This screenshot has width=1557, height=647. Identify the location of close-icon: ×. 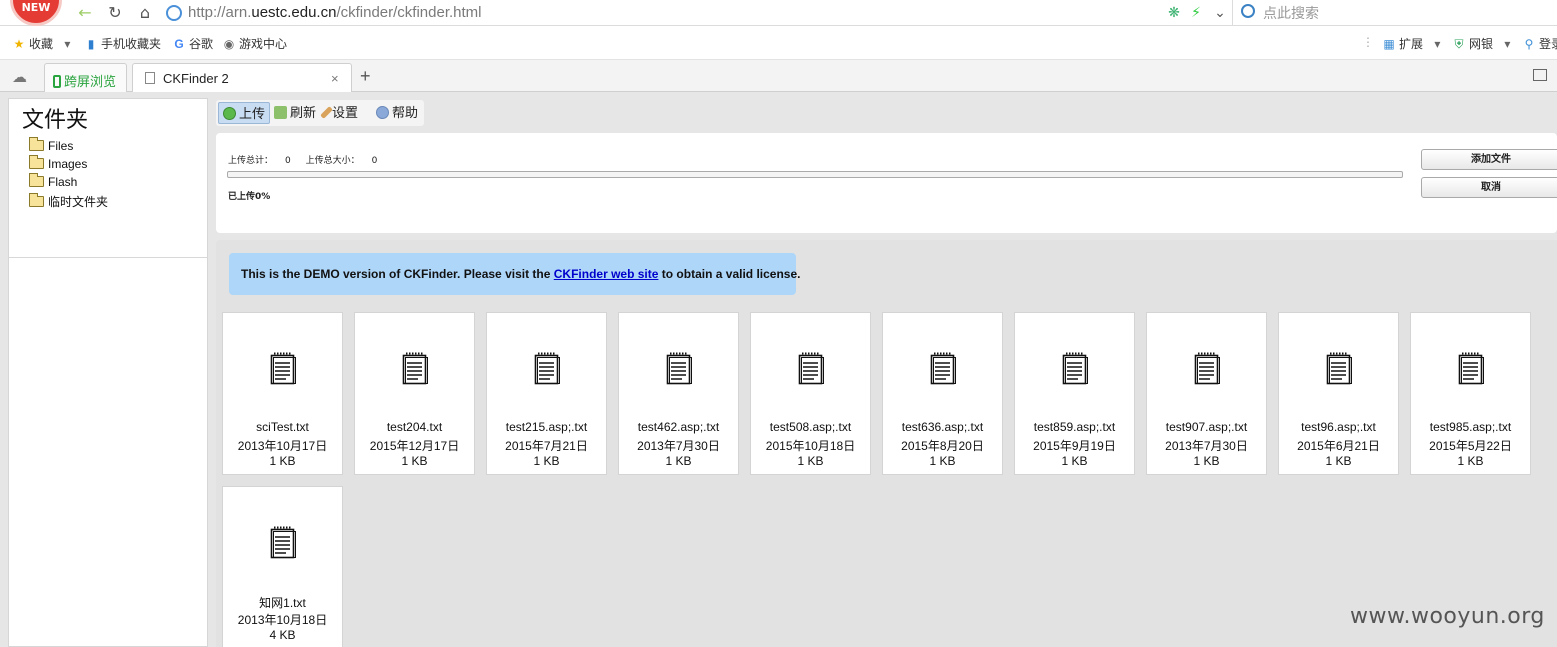
(335, 78).